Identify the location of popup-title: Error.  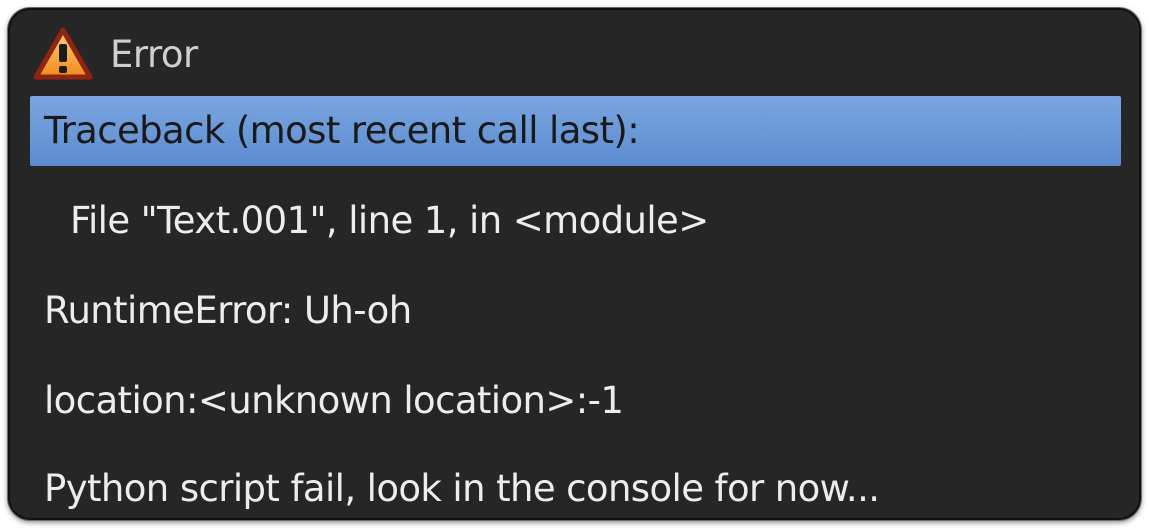
(154, 54).